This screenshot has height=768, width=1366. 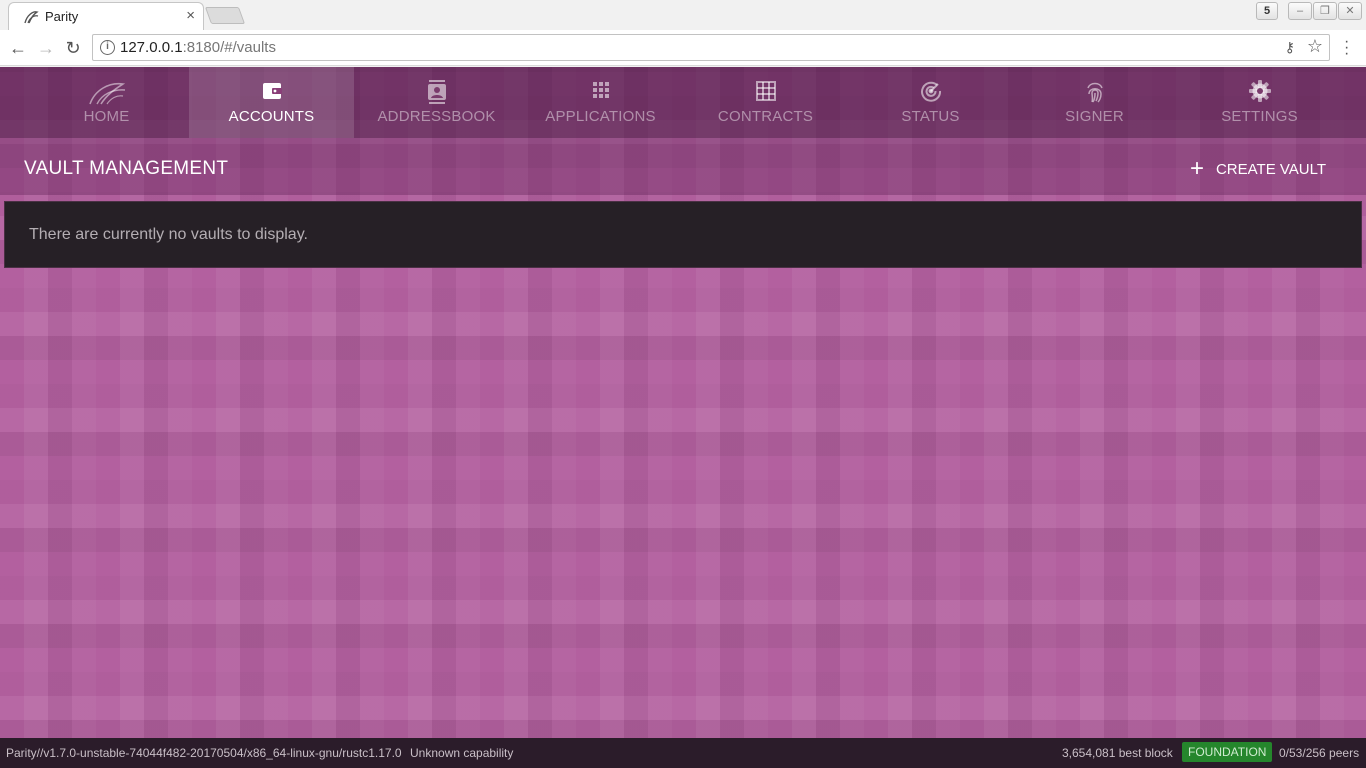 I want to click on nav-settings: SETTINGS, so click(x=1259, y=102).